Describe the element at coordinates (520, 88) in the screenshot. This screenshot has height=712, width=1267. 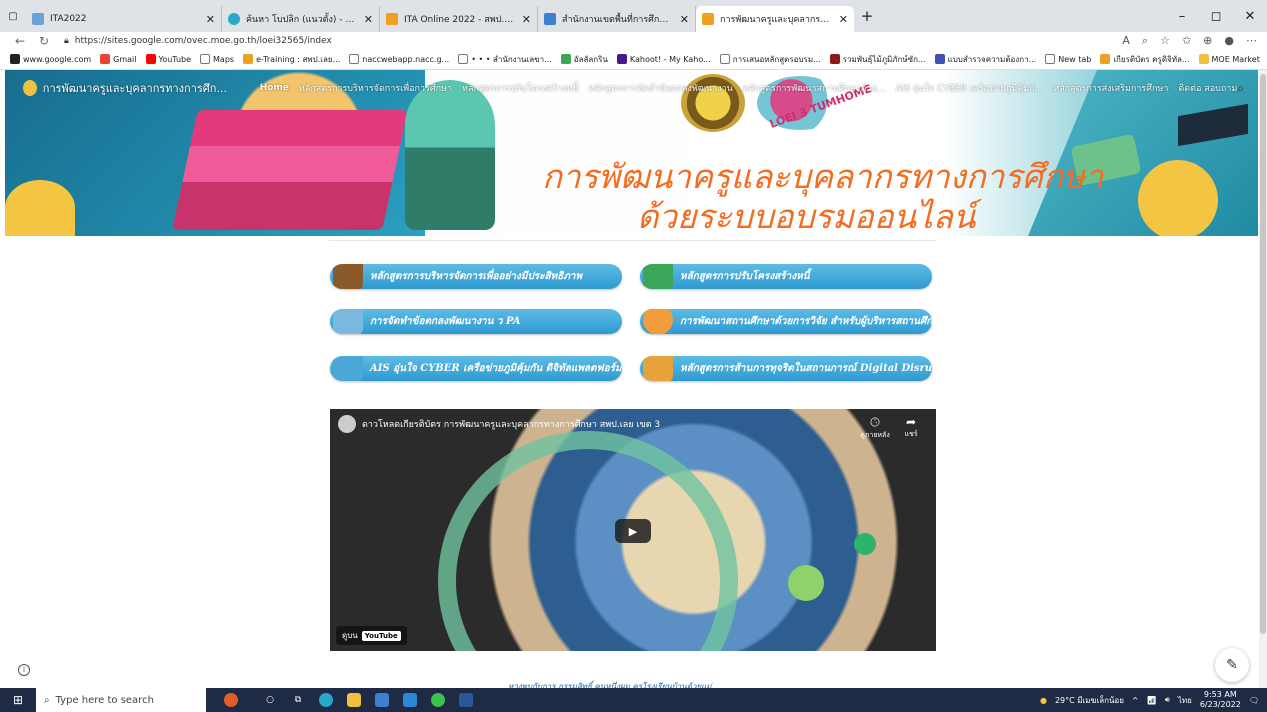
I see `nav-item: หลักสูตรการปรับโครงสร้างหนี้` at that location.